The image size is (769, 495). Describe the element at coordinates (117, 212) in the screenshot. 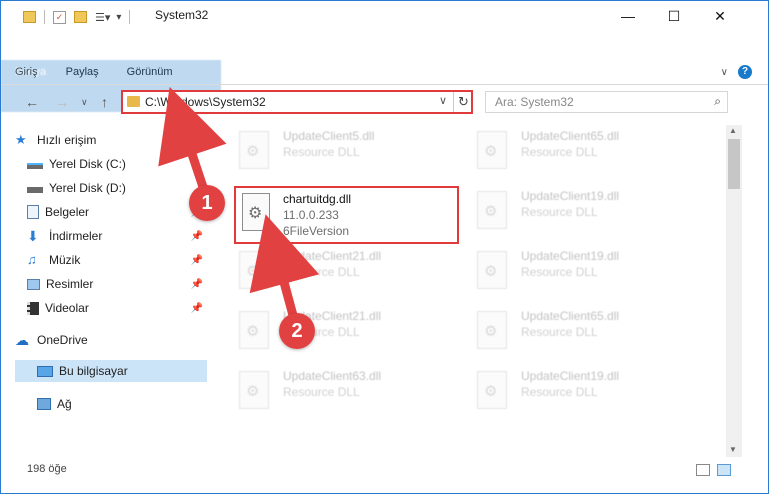

I see `sidebar-item-documents: Belgeler 📌` at that location.